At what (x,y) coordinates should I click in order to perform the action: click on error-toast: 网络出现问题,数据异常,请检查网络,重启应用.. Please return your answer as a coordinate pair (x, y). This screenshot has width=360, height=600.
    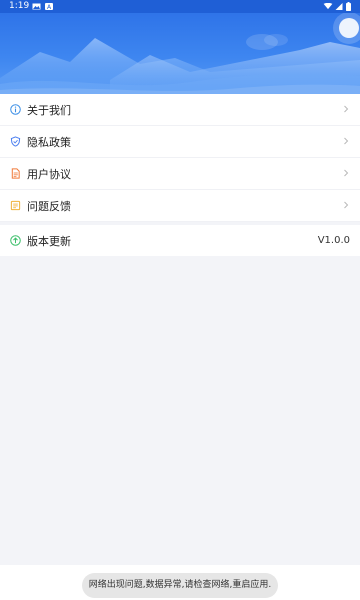
    Looking at the image, I should click on (180, 585).